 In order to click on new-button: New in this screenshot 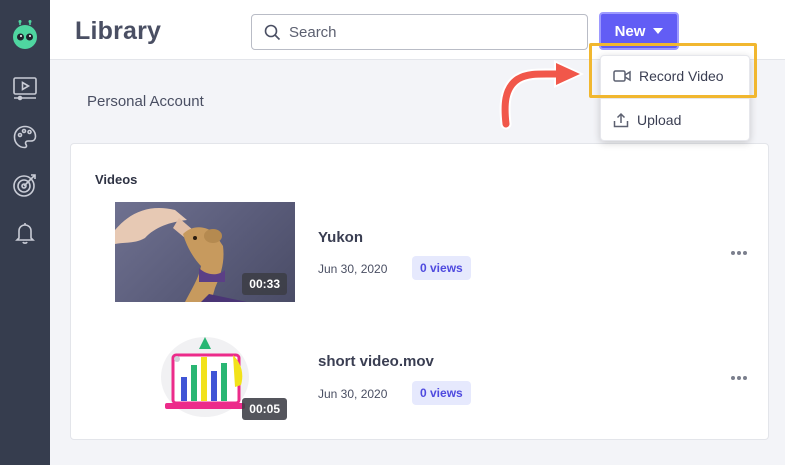, I will do `click(639, 31)`.